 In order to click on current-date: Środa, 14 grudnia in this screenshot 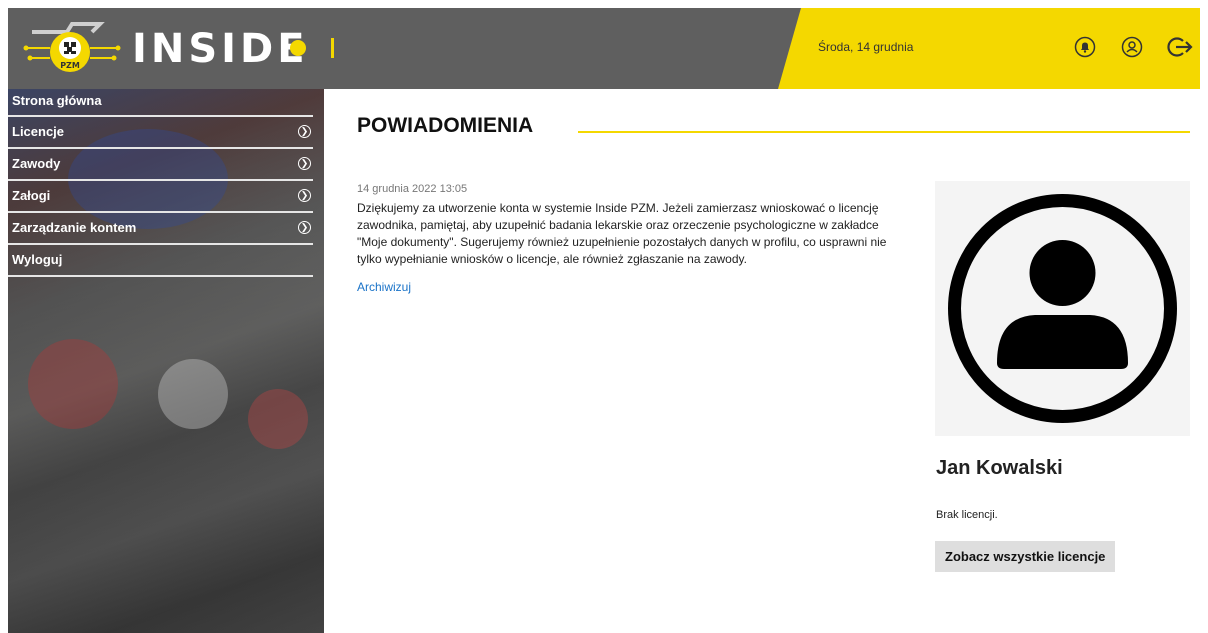, I will do `click(866, 47)`.